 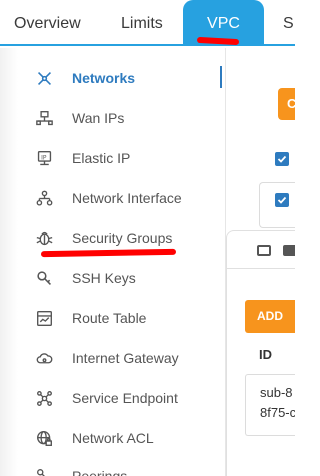 What do you see at coordinates (264, 250) in the screenshot?
I see `window-icon` at bounding box center [264, 250].